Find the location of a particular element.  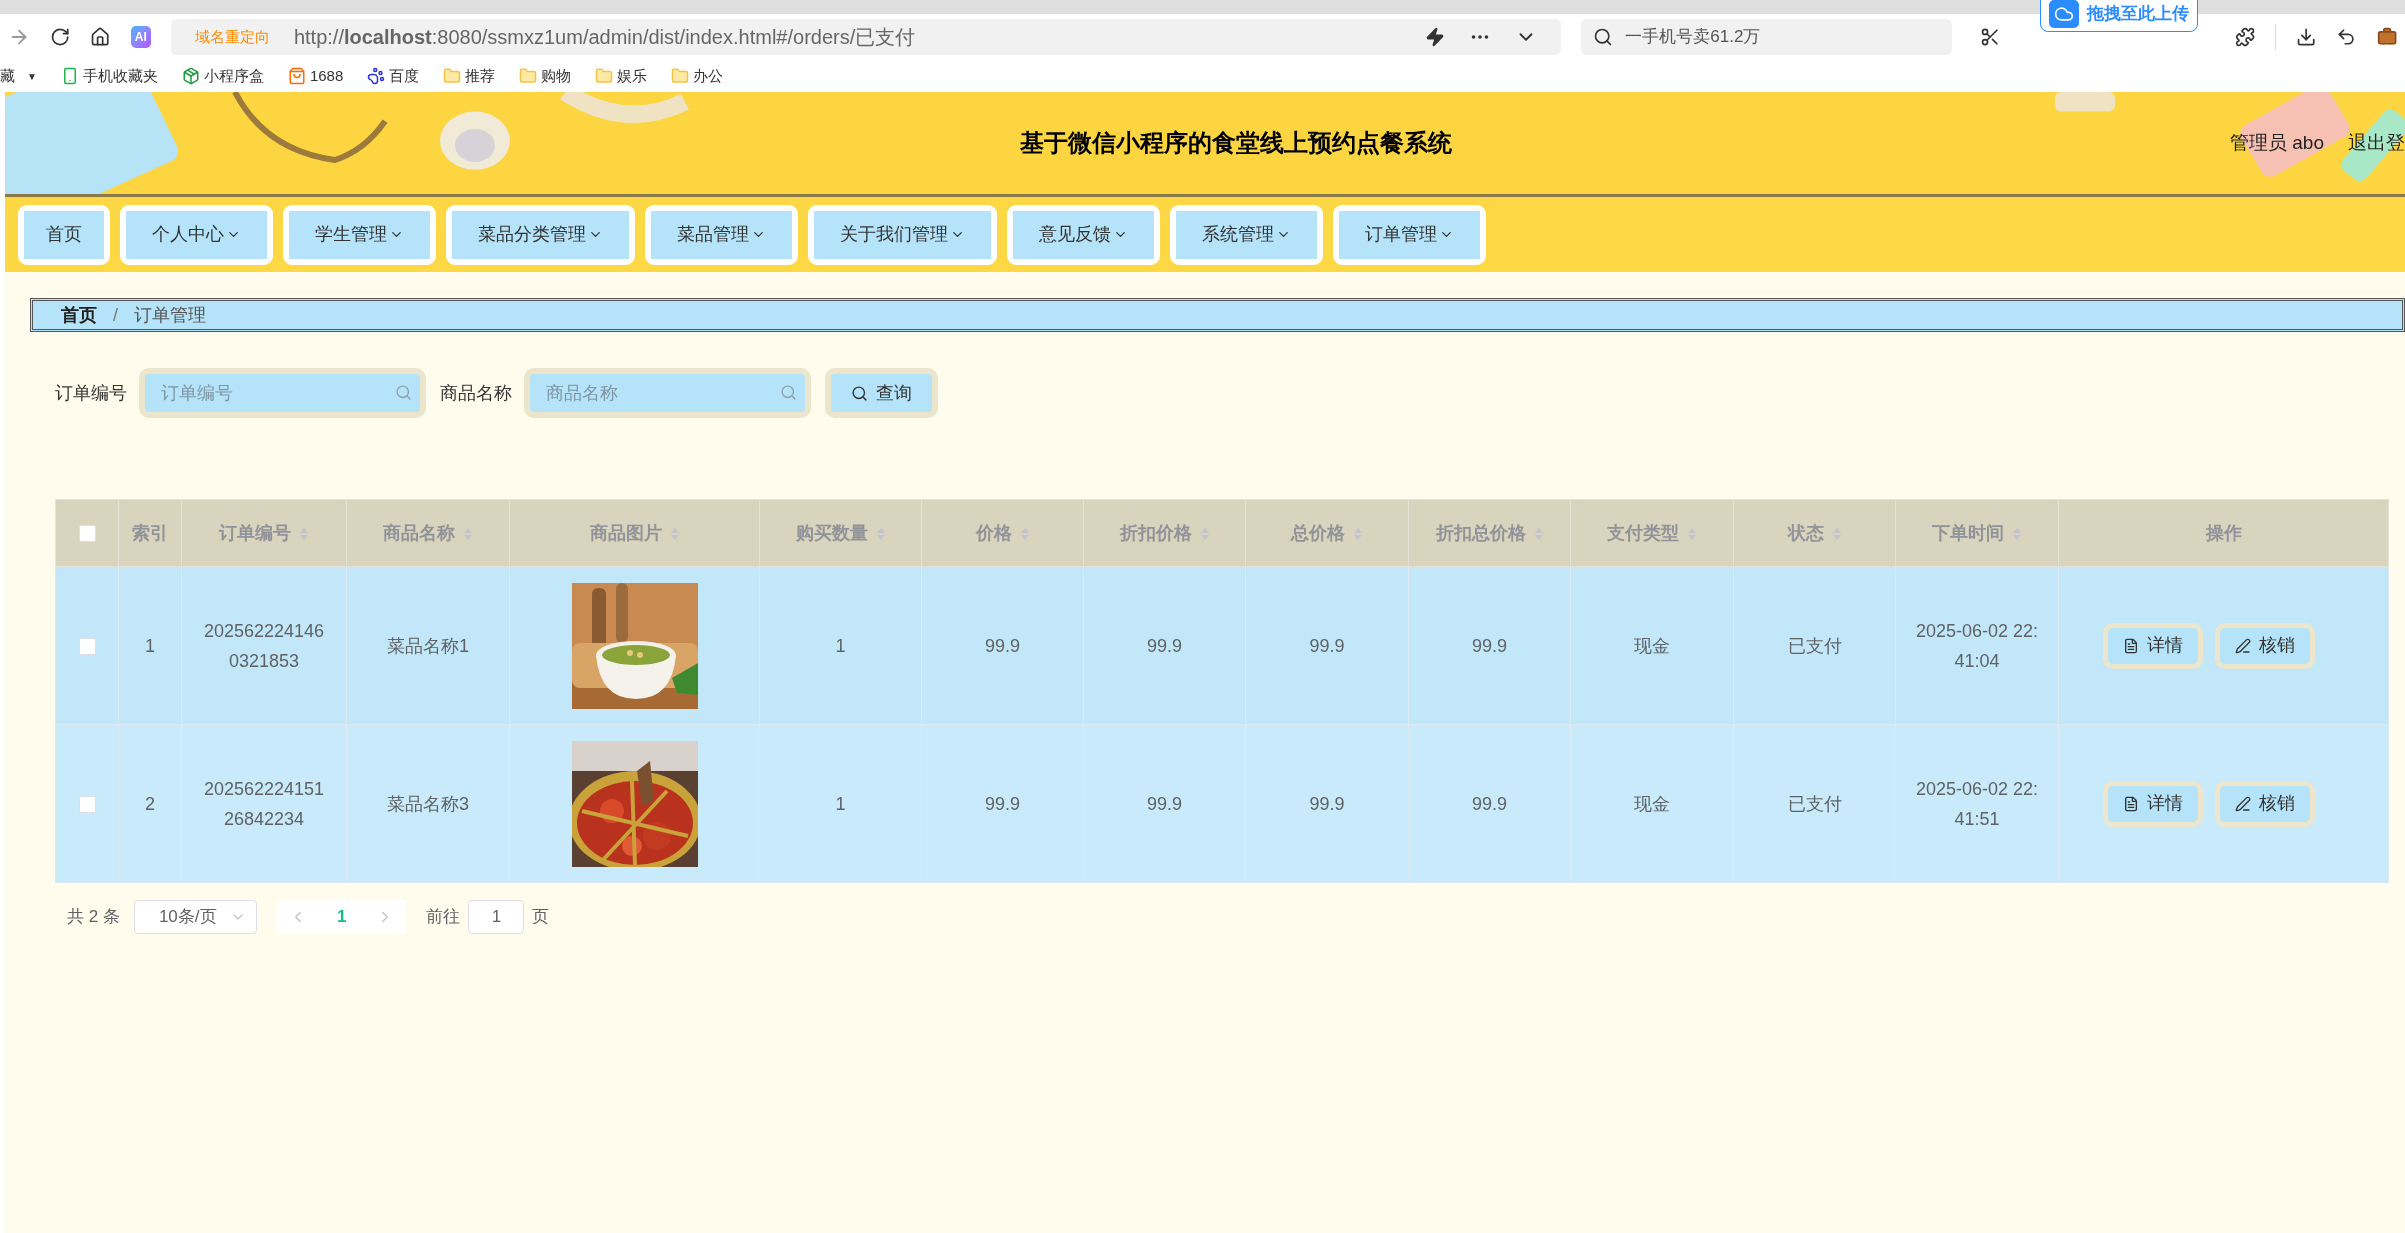

bookmark-menu: 藏 is located at coordinates (7, 76).